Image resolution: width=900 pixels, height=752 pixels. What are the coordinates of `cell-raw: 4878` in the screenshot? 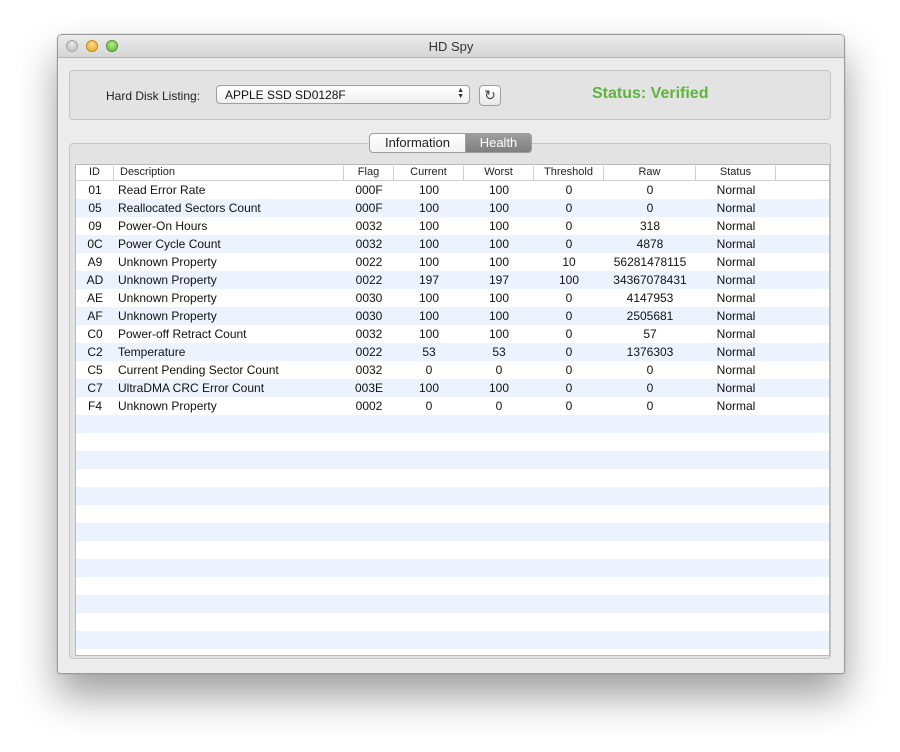 It's located at (650, 244).